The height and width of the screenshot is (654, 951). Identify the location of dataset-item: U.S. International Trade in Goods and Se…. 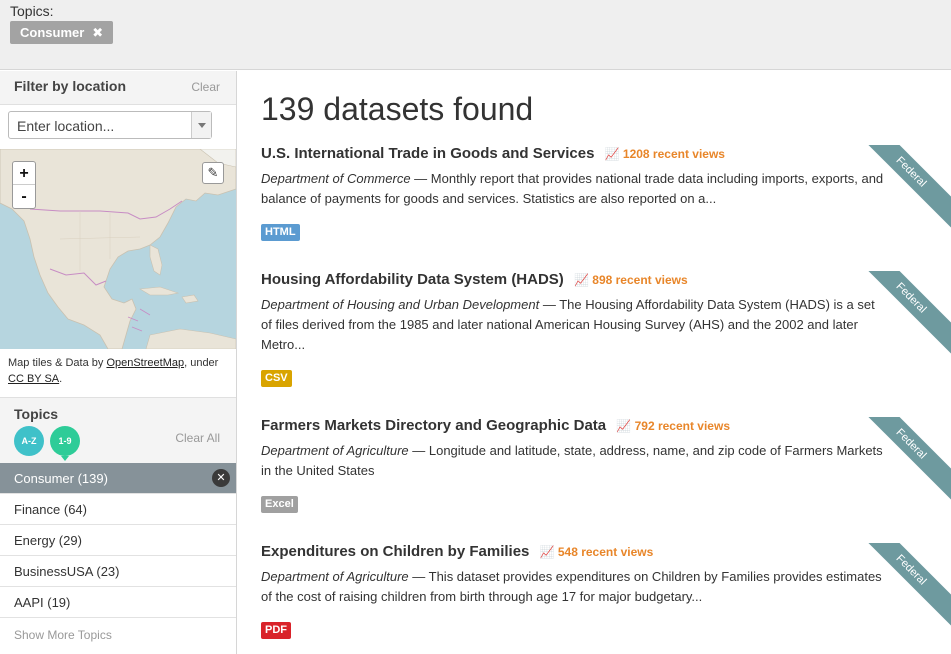
(606, 206).